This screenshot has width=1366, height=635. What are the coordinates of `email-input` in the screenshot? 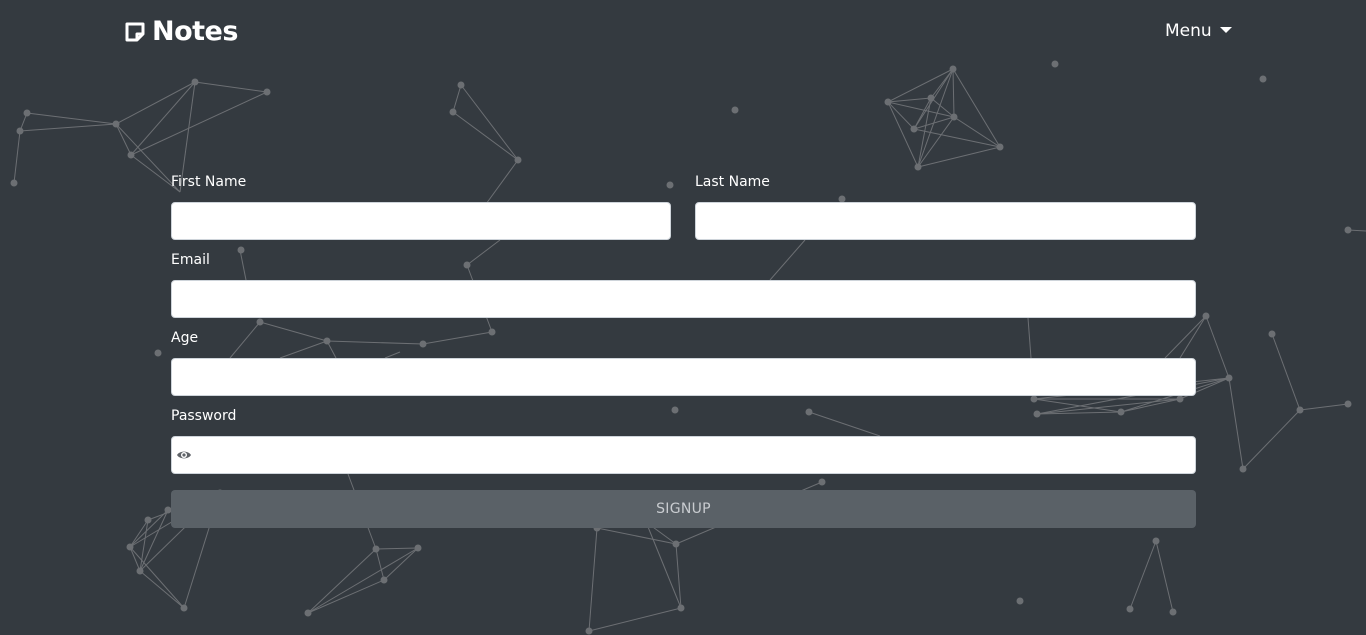 It's located at (683, 299).